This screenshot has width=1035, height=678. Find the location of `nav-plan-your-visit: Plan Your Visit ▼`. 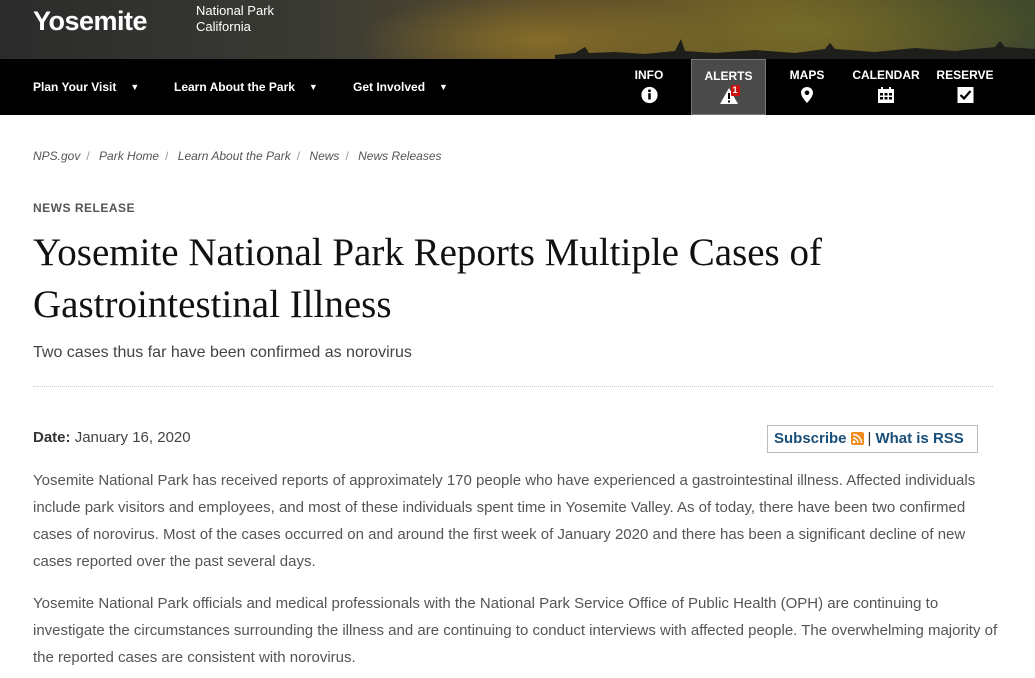

nav-plan-your-visit: Plan Your Visit ▼ is located at coordinates (86, 87).